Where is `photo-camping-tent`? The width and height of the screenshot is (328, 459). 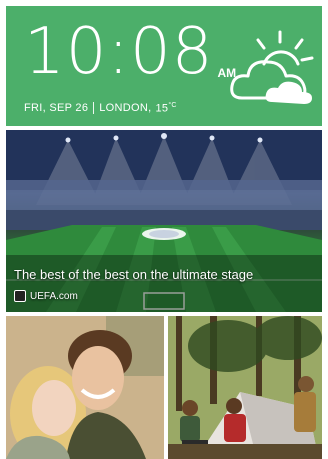 photo-camping-tent is located at coordinates (245, 387).